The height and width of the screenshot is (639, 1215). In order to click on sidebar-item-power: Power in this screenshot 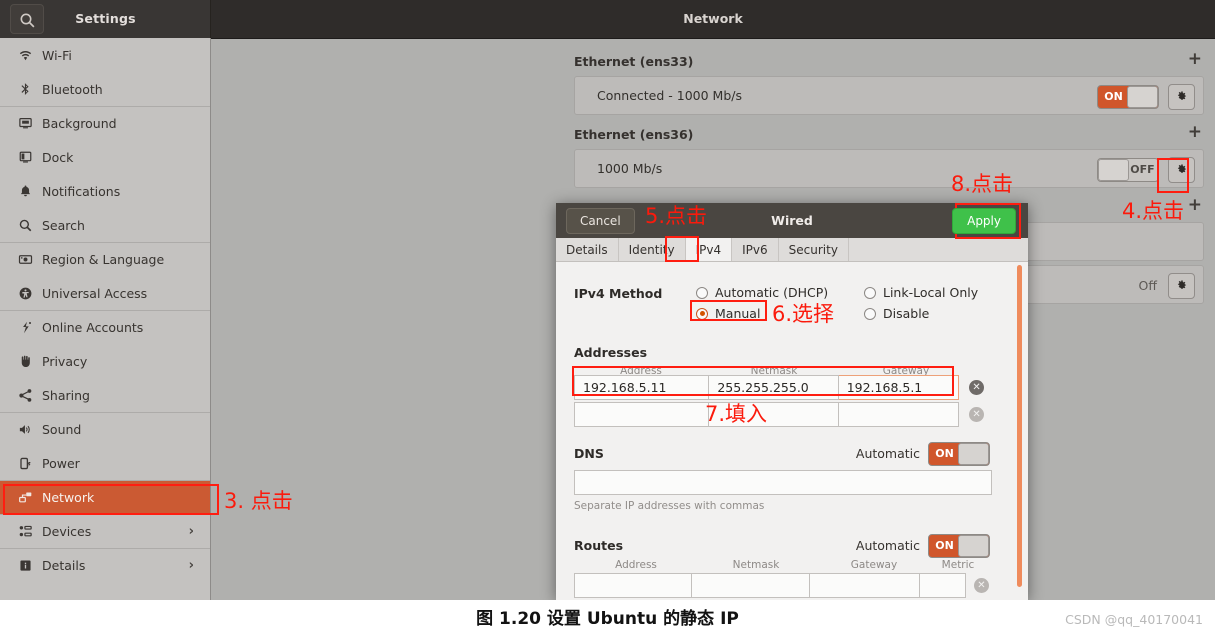, I will do `click(105, 463)`.